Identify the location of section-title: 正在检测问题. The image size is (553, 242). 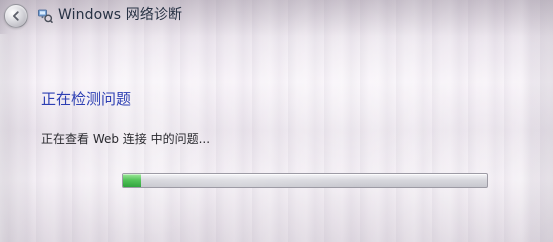
(86, 99).